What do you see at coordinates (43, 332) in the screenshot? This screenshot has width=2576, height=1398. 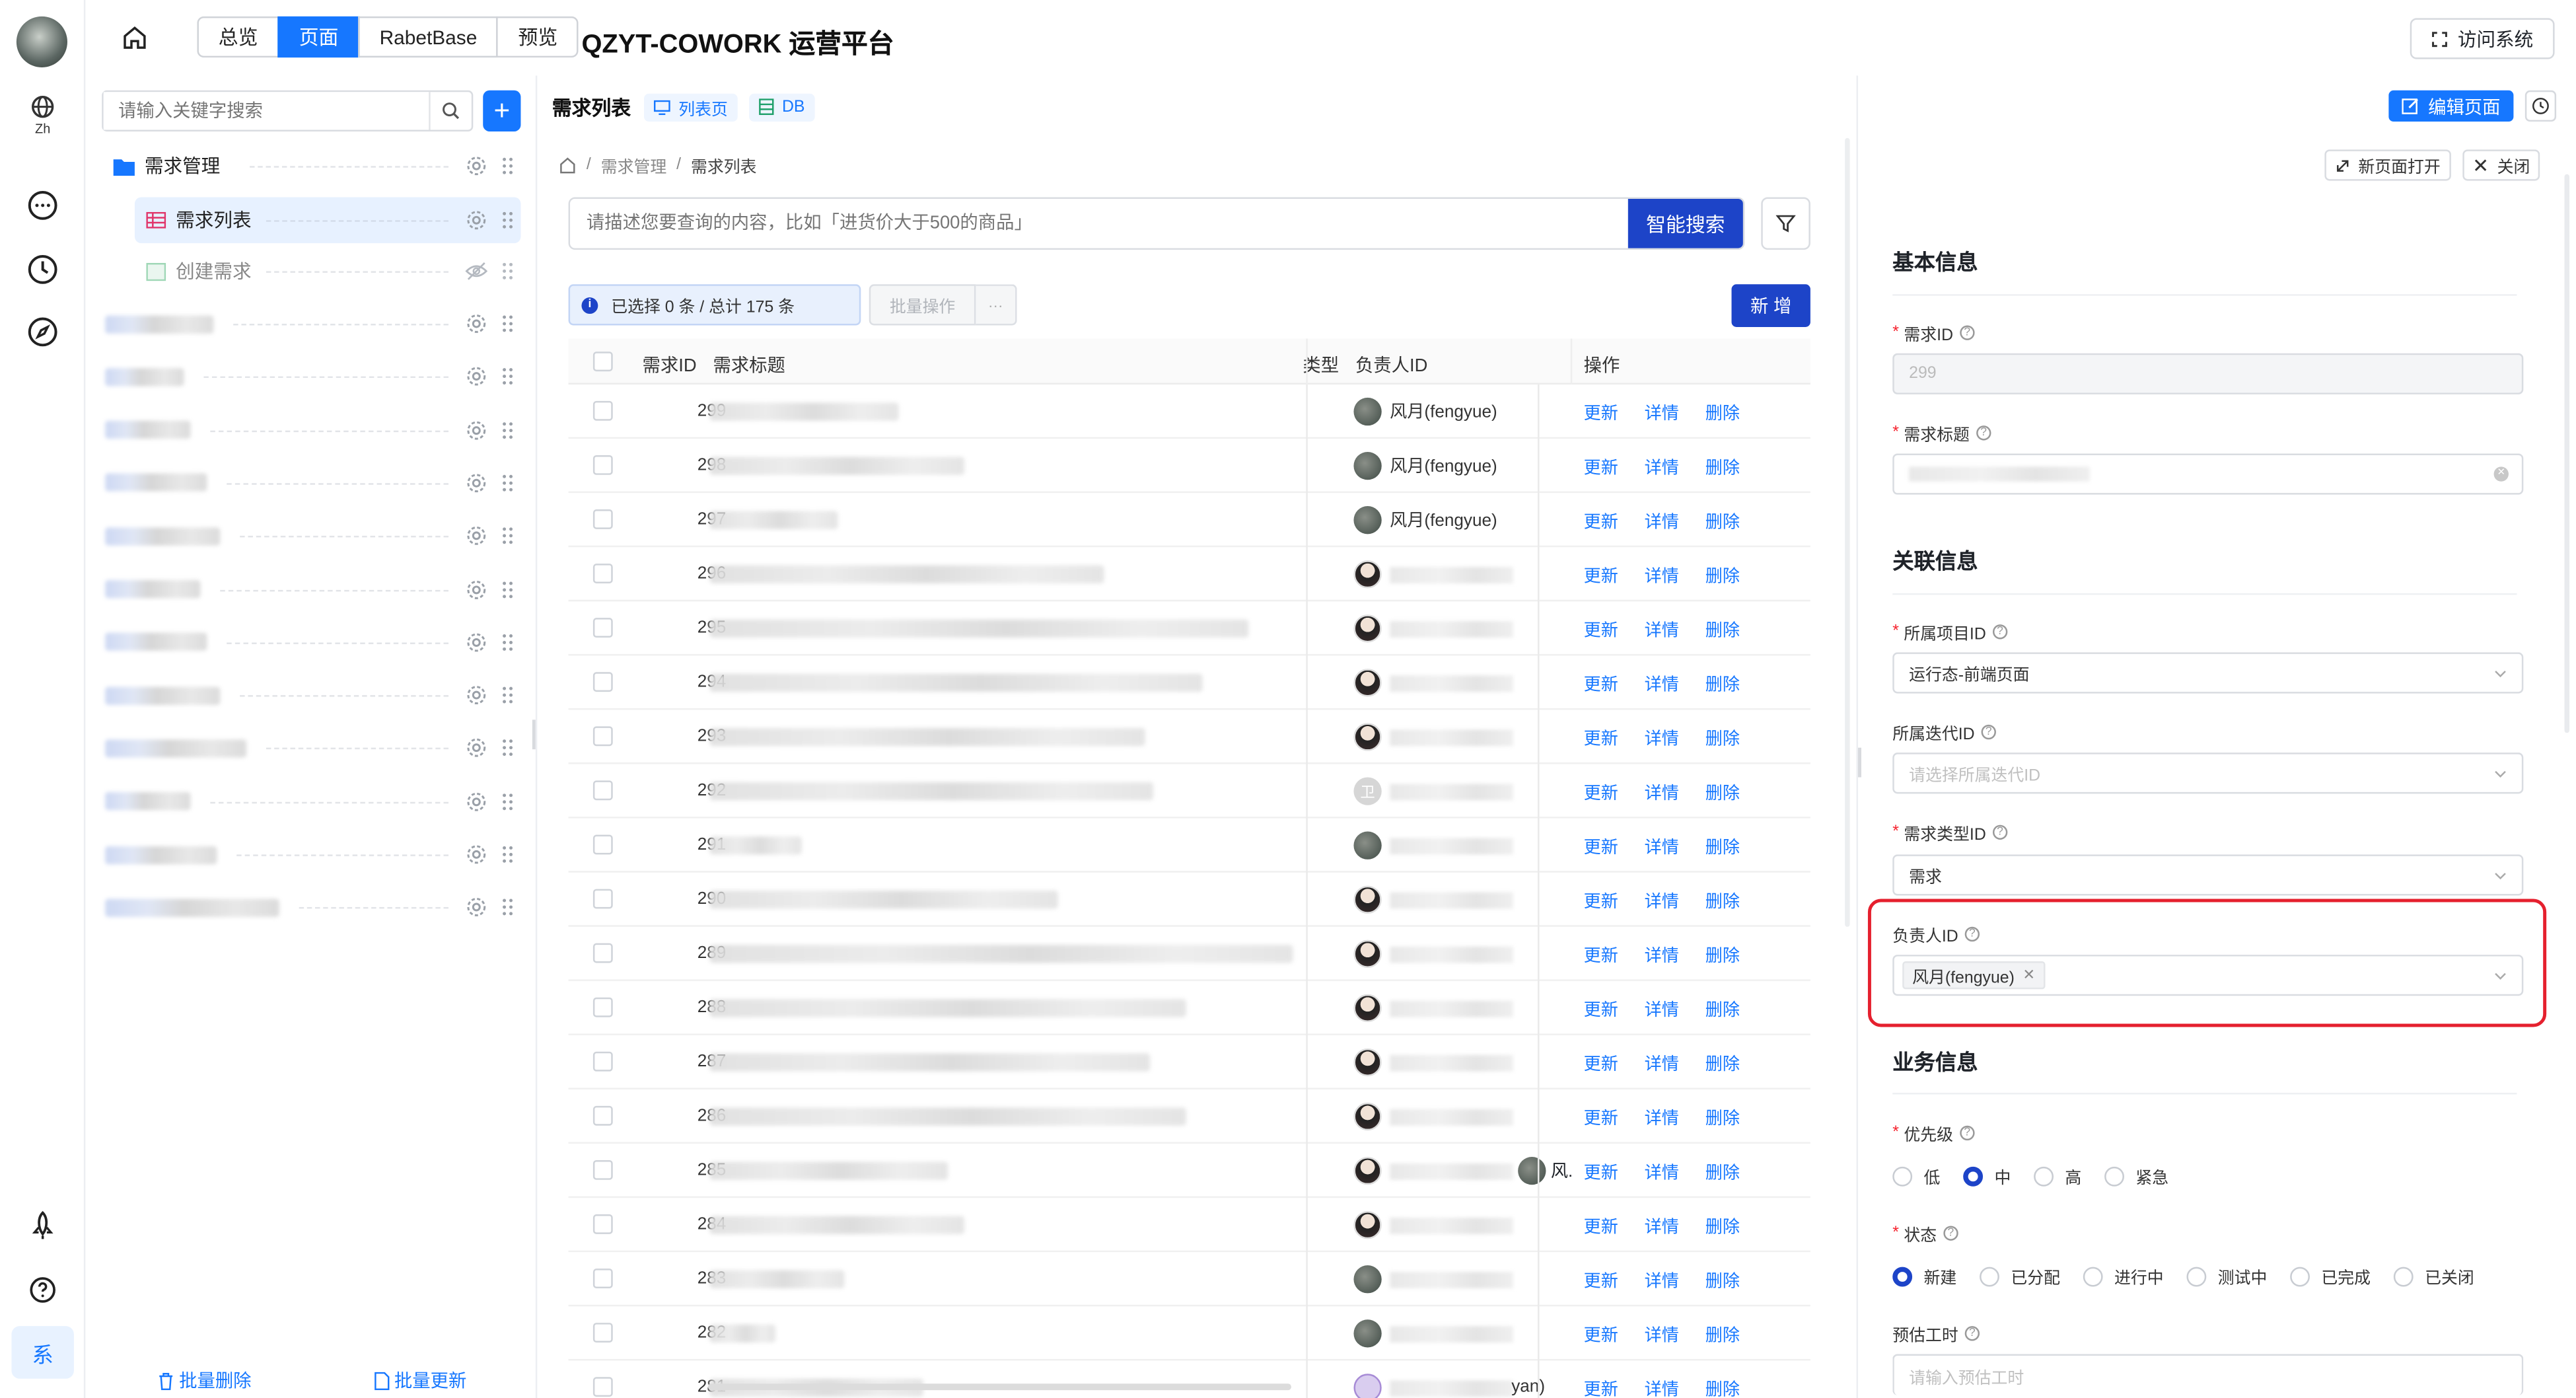 I see `compass-icon` at bounding box center [43, 332].